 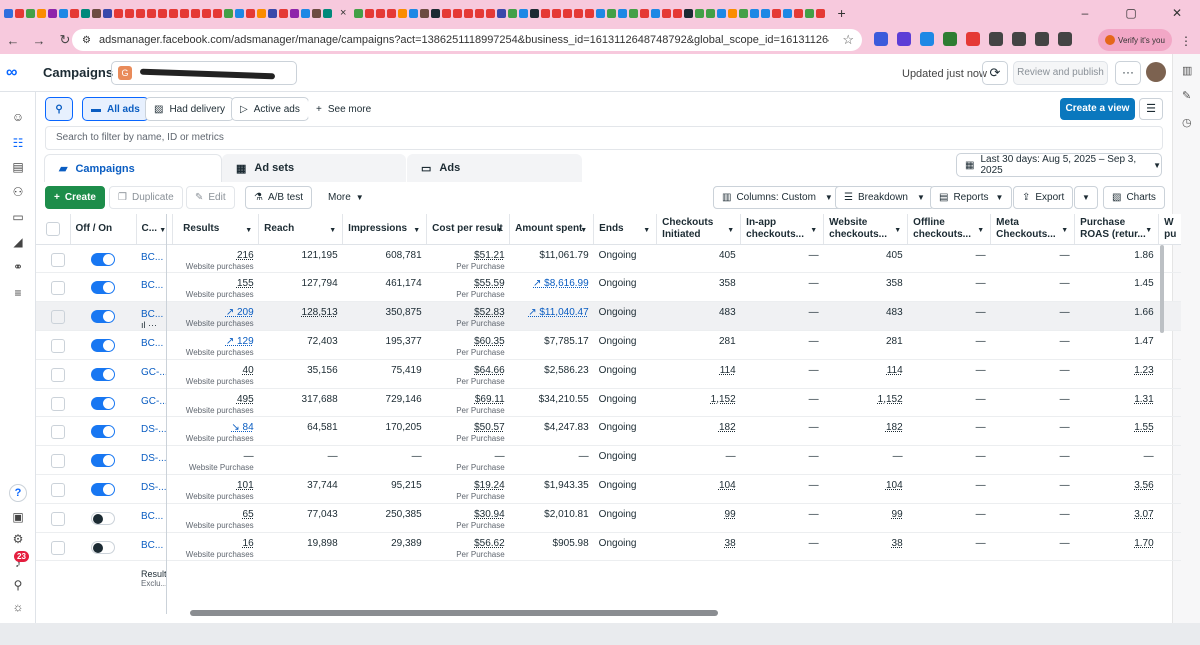 I want to click on cost-per-result-value: $69.11, so click(x=468, y=397).